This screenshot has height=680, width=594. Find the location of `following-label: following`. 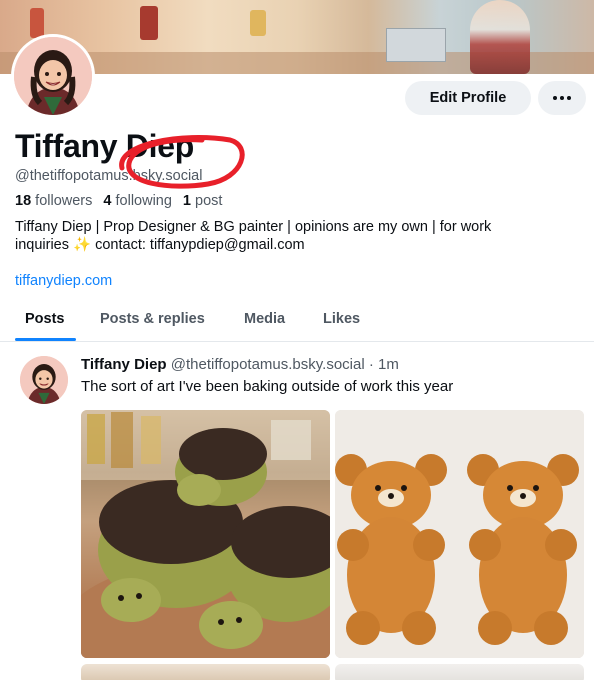

following-label: following is located at coordinates (143, 201).